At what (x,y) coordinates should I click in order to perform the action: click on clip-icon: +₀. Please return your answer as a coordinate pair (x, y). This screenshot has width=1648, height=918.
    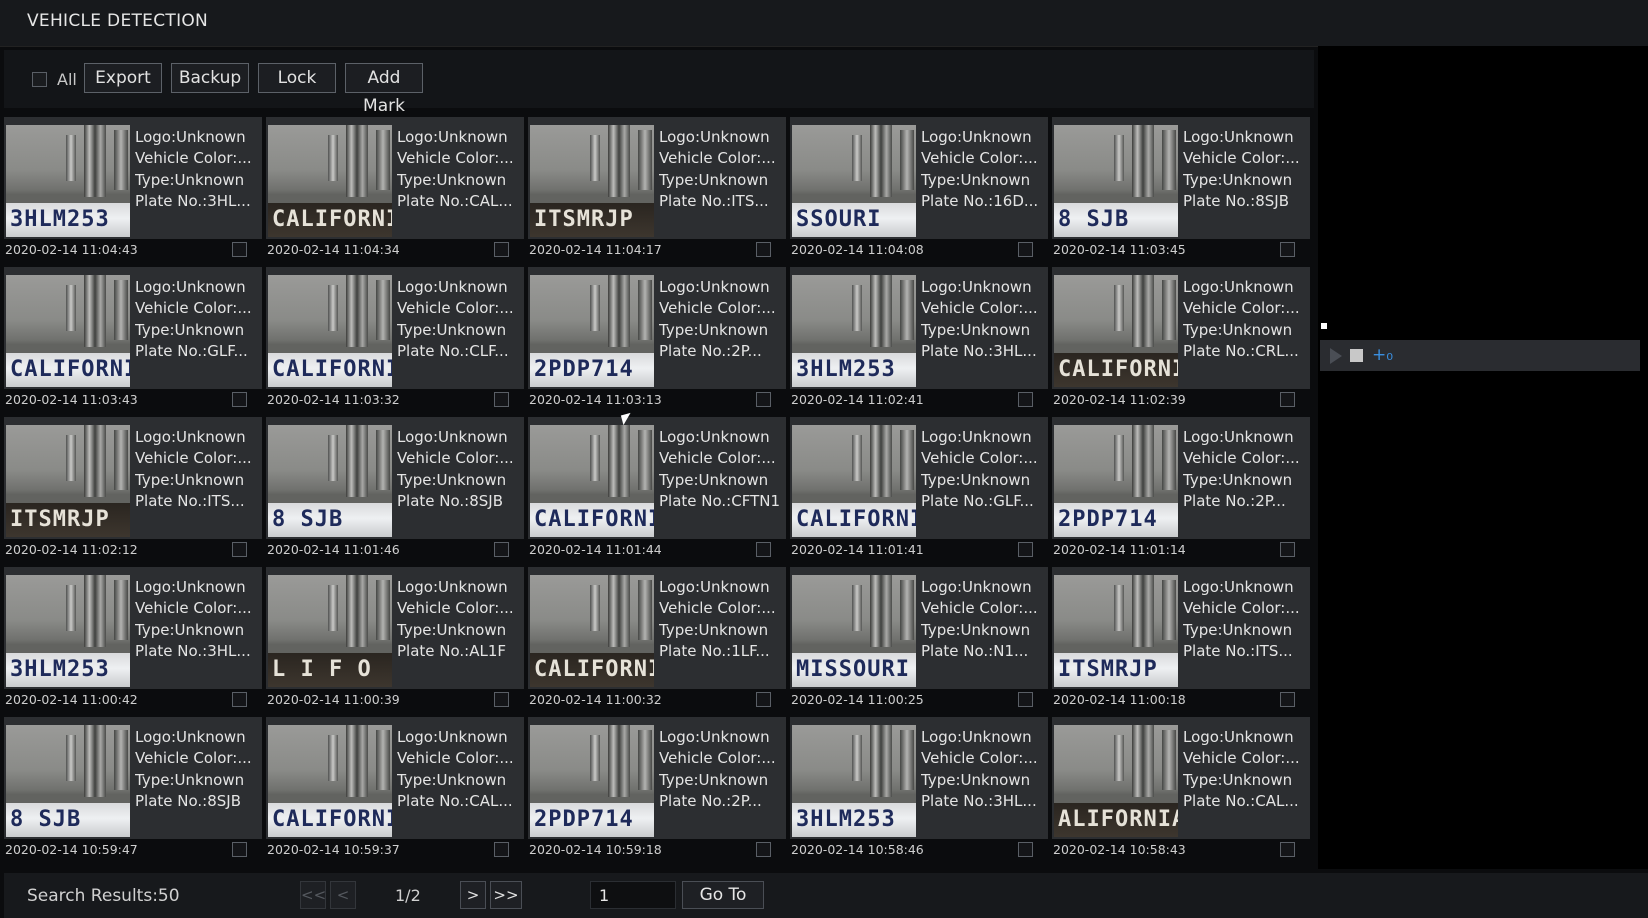
    Looking at the image, I should click on (1382, 355).